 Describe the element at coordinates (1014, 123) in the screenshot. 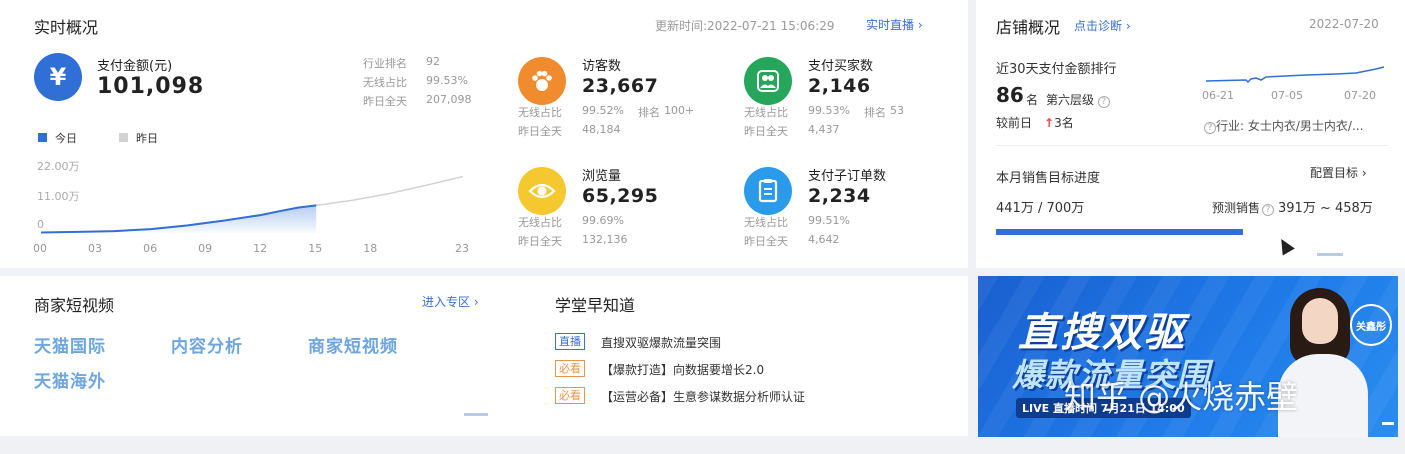

I see `compare-label: 较前日` at that location.